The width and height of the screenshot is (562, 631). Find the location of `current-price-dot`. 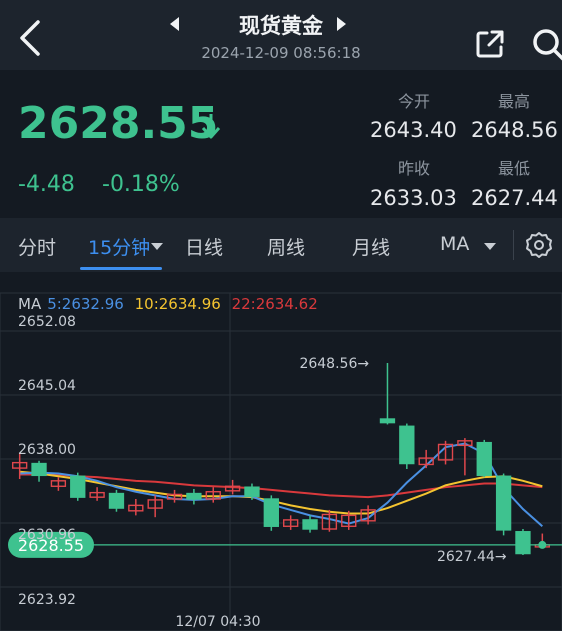

current-price-dot is located at coordinates (542, 544).